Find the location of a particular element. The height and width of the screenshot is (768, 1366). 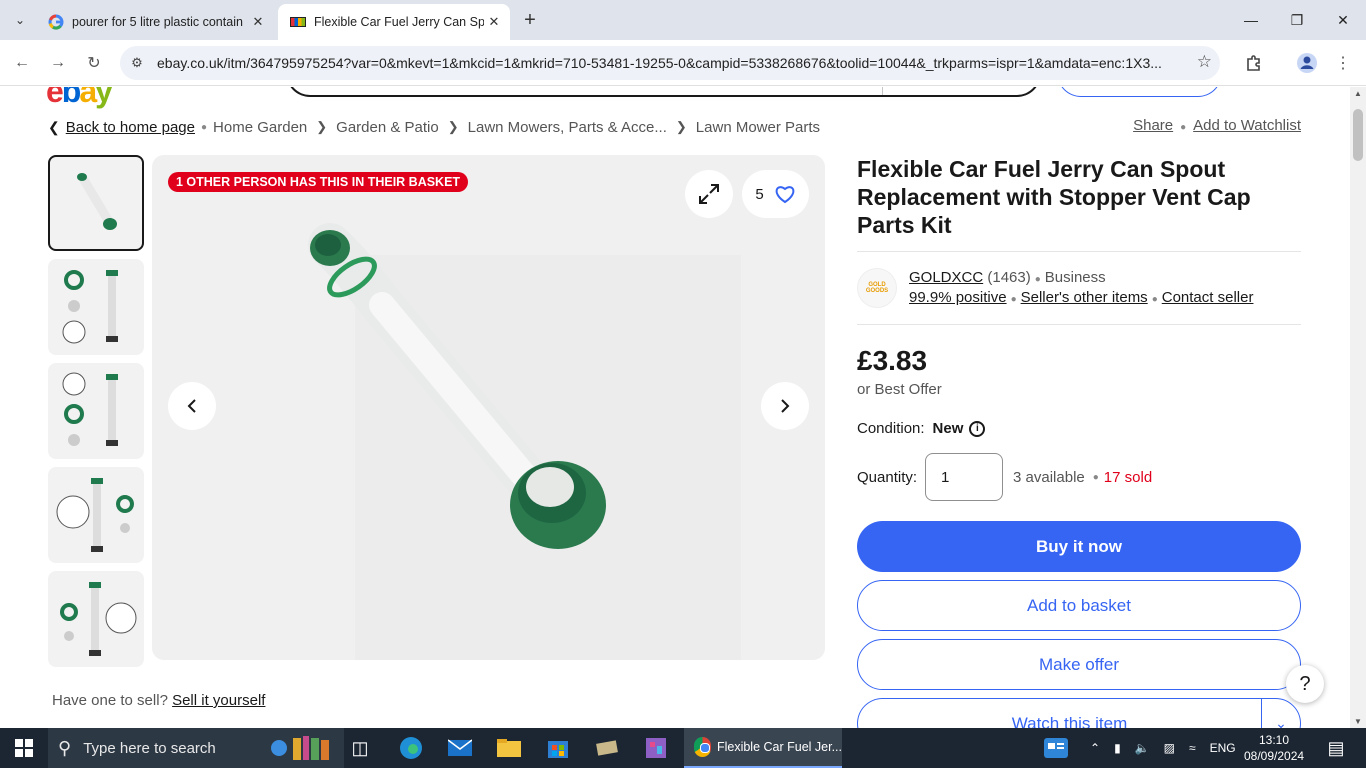

notifications-icon: ▤ is located at coordinates (1336, 748).